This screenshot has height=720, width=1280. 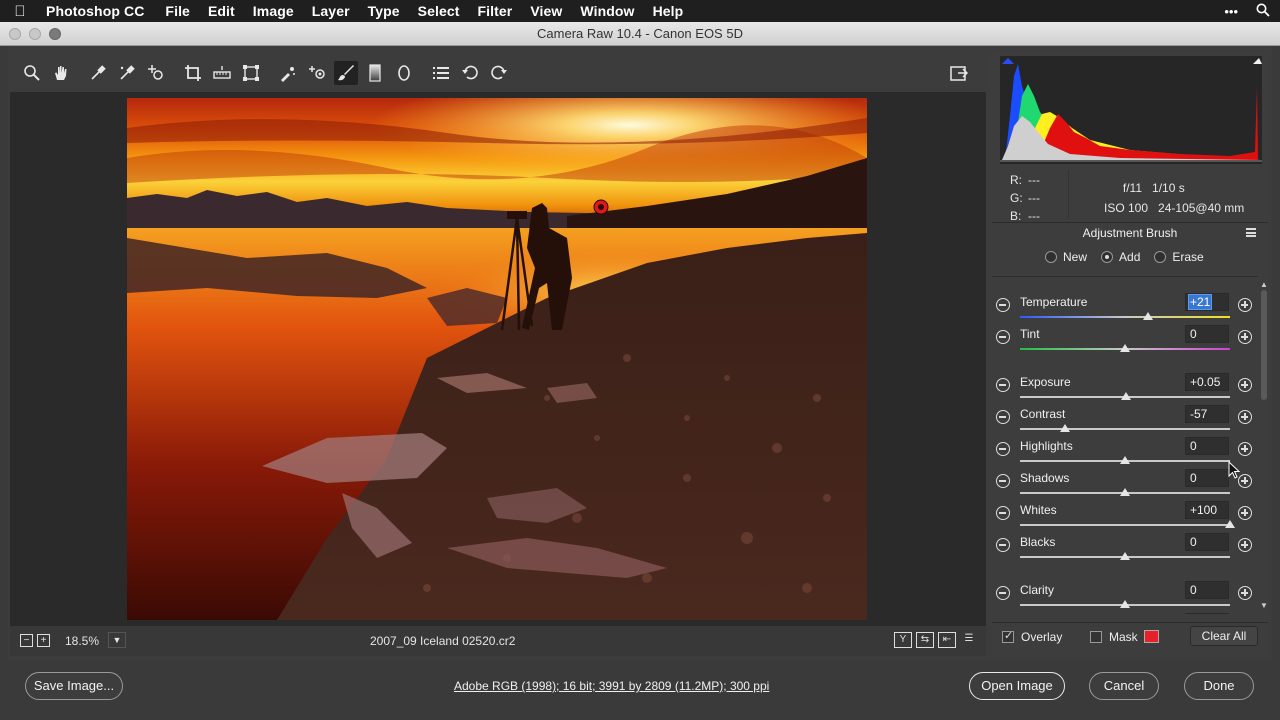 I want to click on highlights-decrease-icon, so click(x=1003, y=449).